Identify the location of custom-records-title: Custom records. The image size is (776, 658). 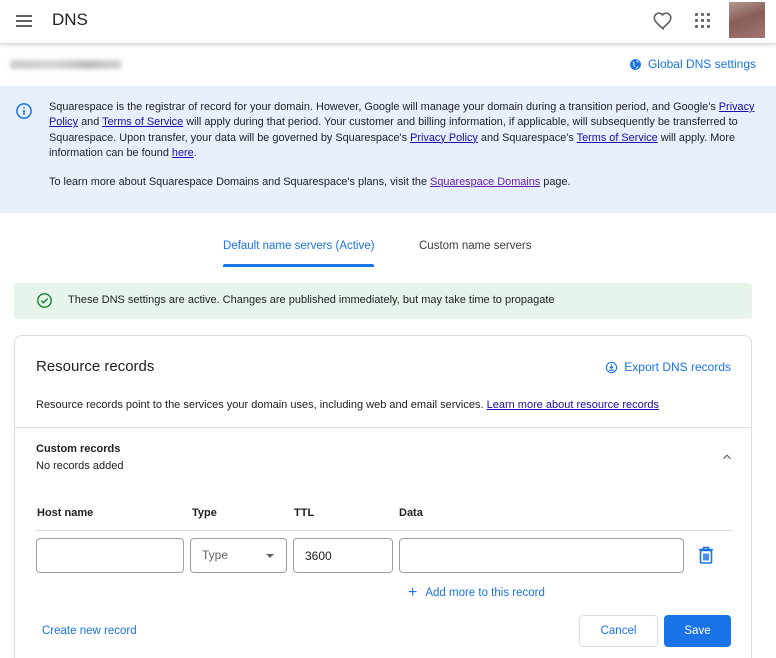
(78, 449).